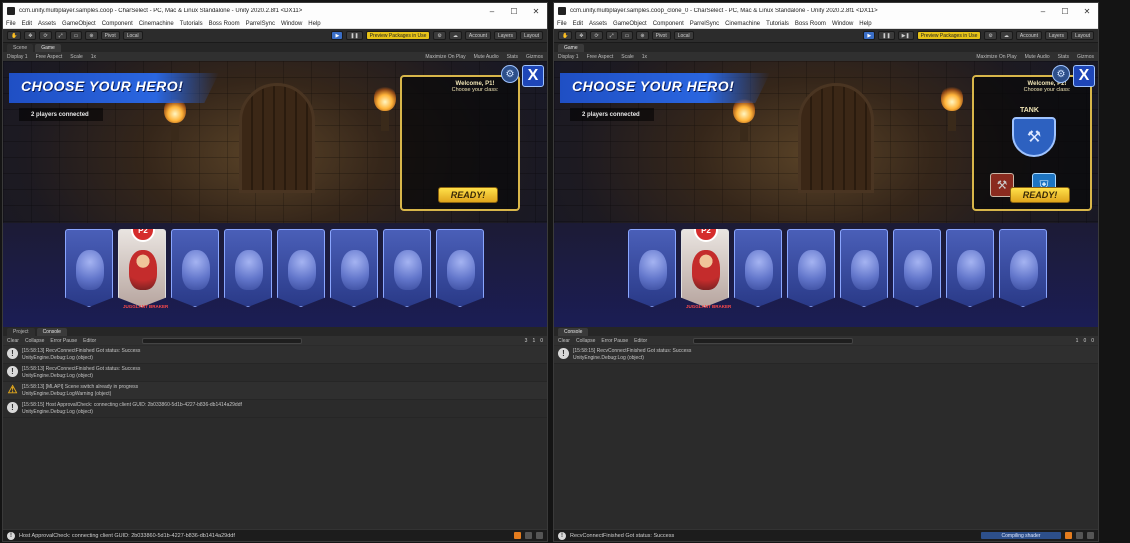 The width and height of the screenshot is (1130, 543). What do you see at coordinates (505, 35) in the screenshot?
I see `layers-dropdown: Layers` at bounding box center [505, 35].